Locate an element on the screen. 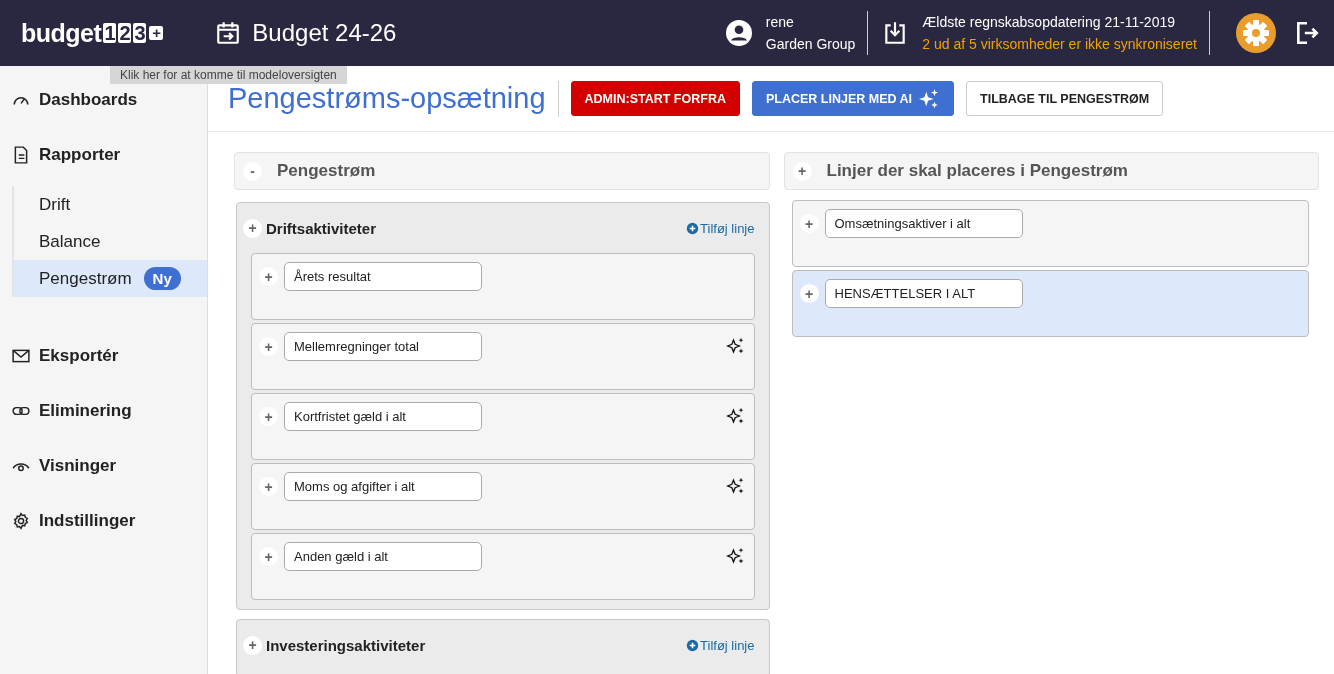 This screenshot has width=1334, height=674. logo: budget1 2 3 + is located at coordinates (92, 33).